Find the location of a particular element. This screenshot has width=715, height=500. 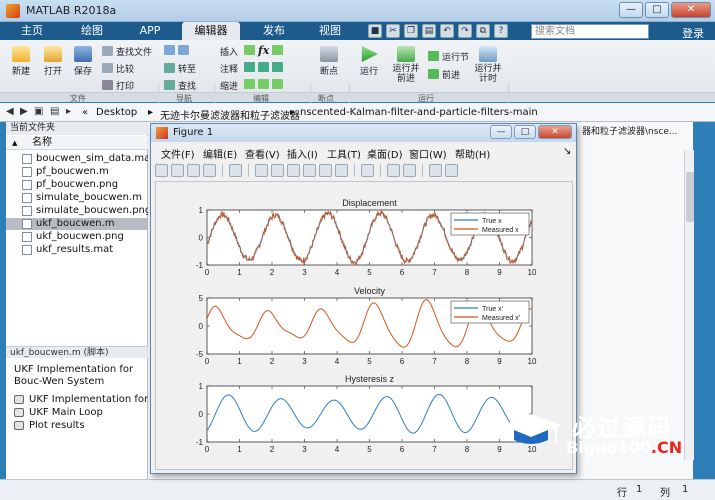

indent-tools is located at coordinates (265, 85).